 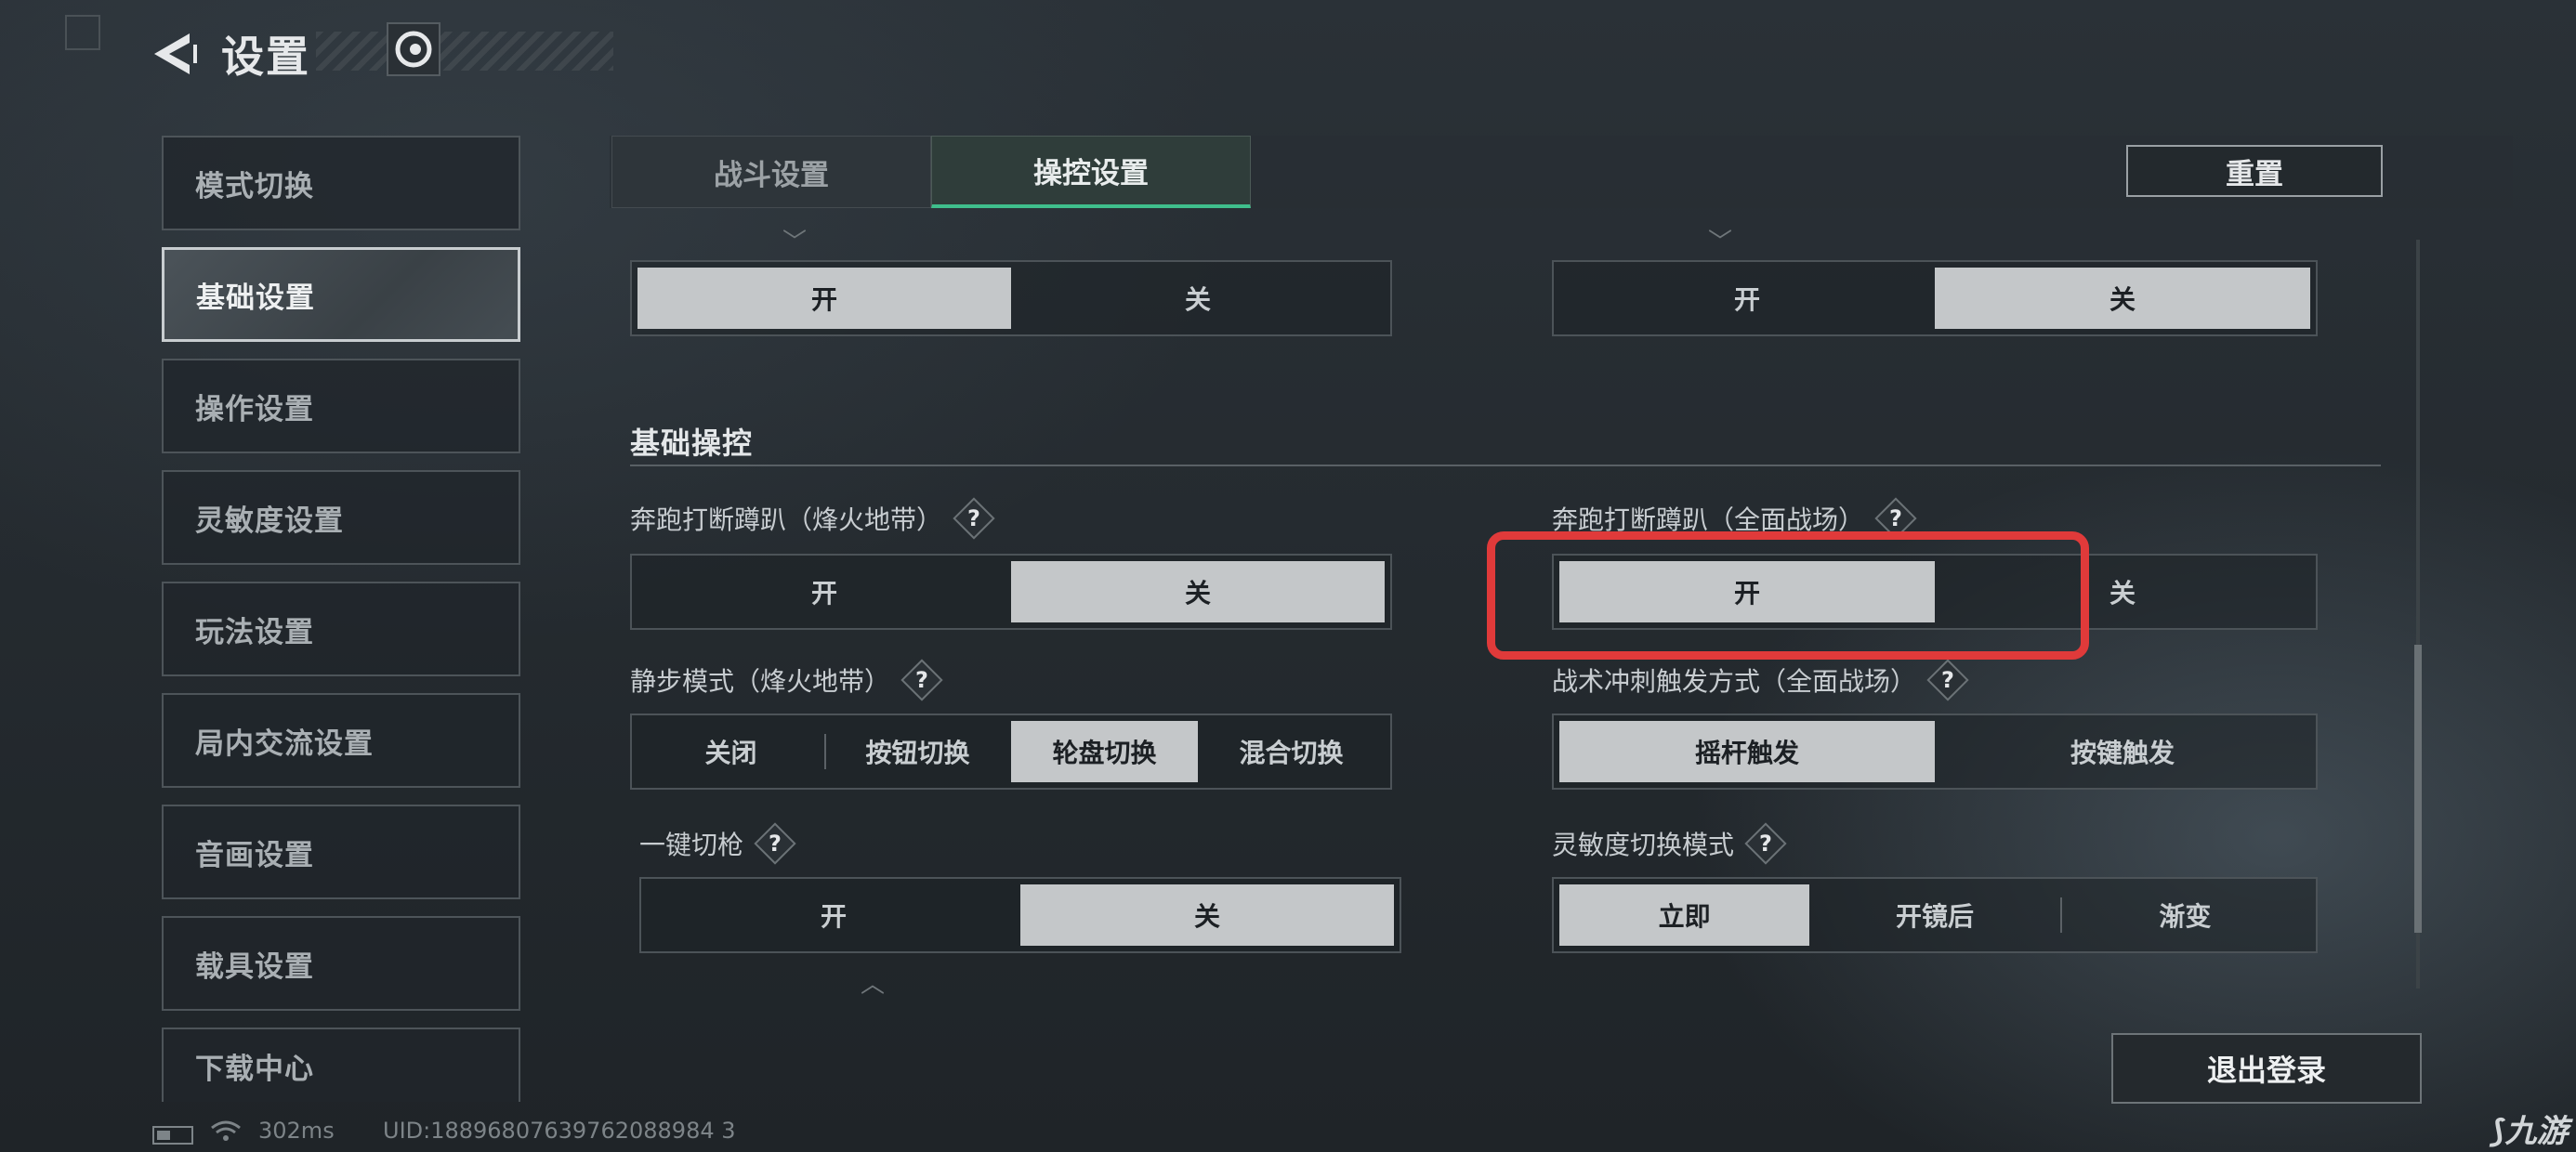 What do you see at coordinates (341, 517) in the screenshot?
I see `sidebar-item-sensitivity-settings: 灵敏度设置` at bounding box center [341, 517].